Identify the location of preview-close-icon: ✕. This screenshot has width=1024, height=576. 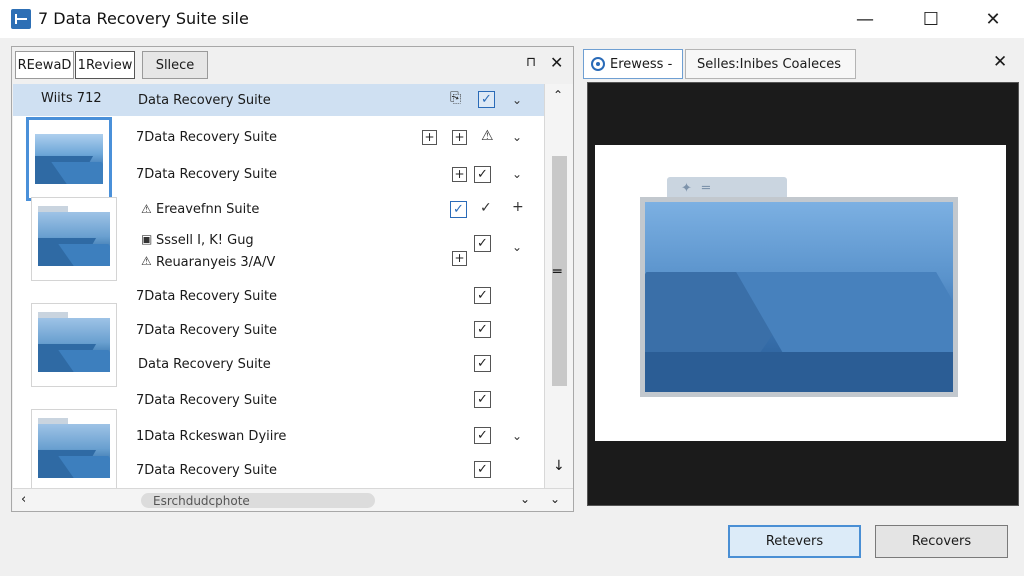
(1000, 62).